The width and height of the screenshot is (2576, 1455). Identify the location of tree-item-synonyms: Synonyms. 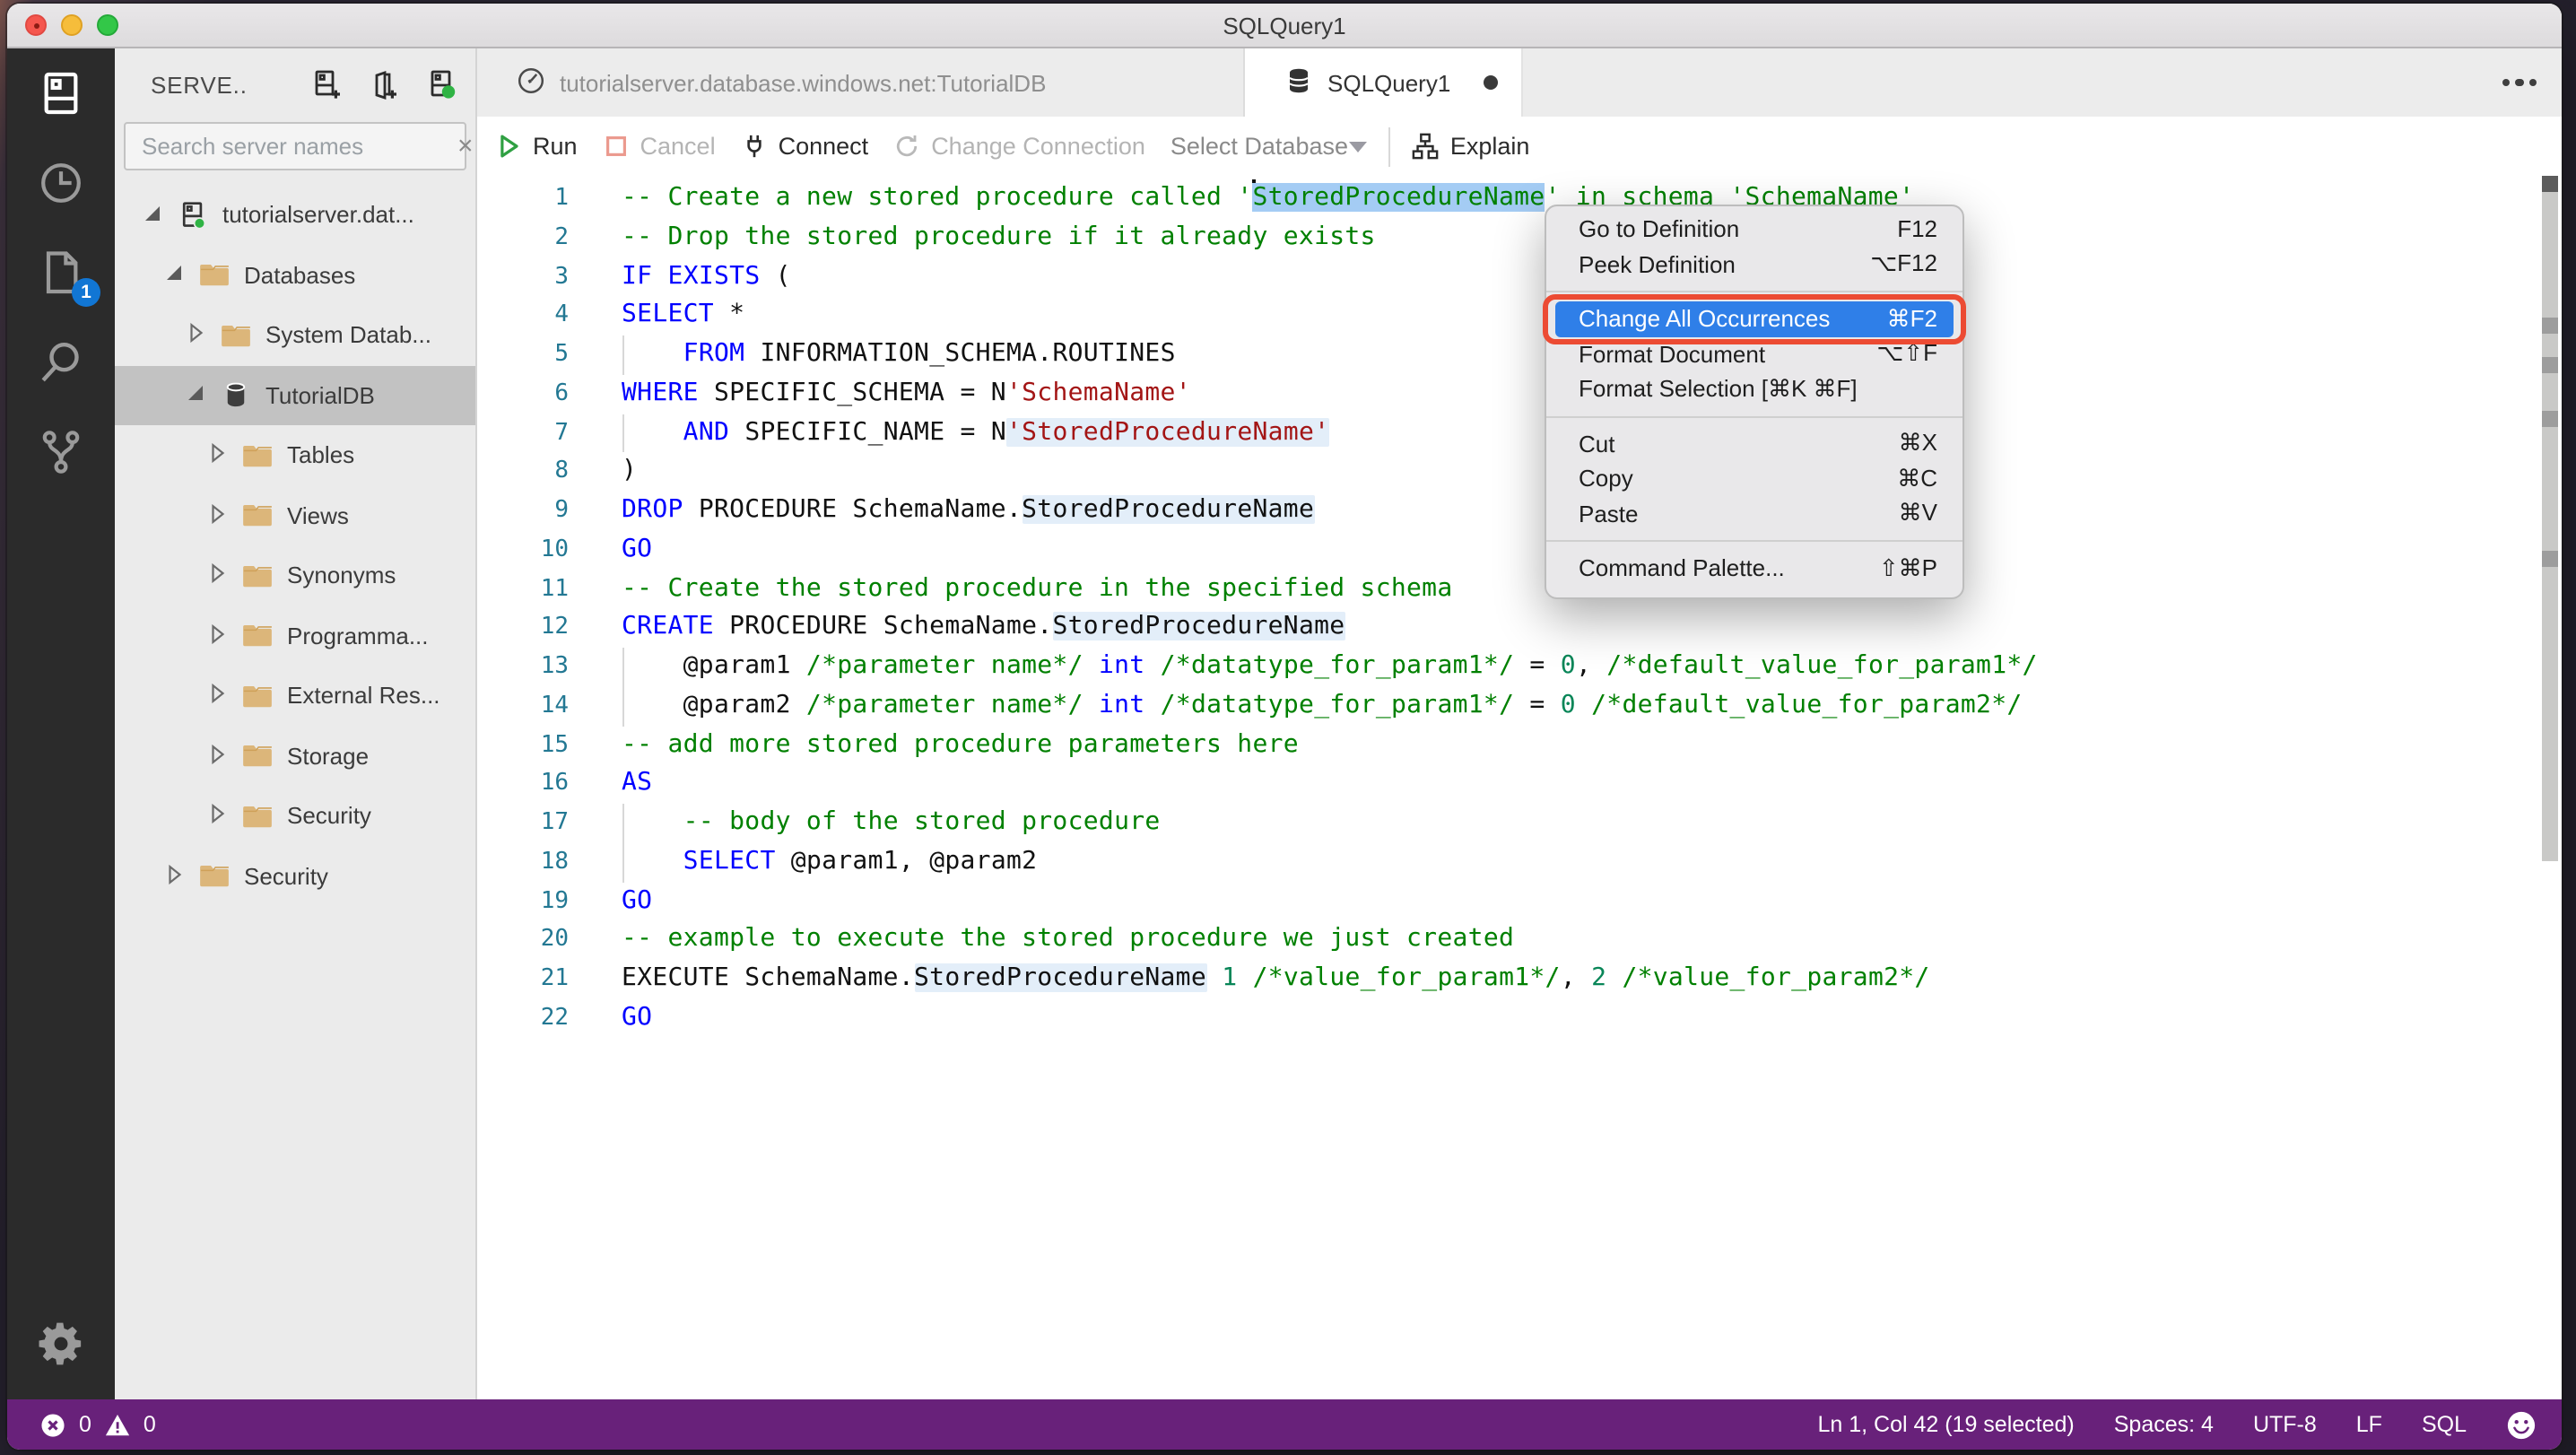
(295, 575).